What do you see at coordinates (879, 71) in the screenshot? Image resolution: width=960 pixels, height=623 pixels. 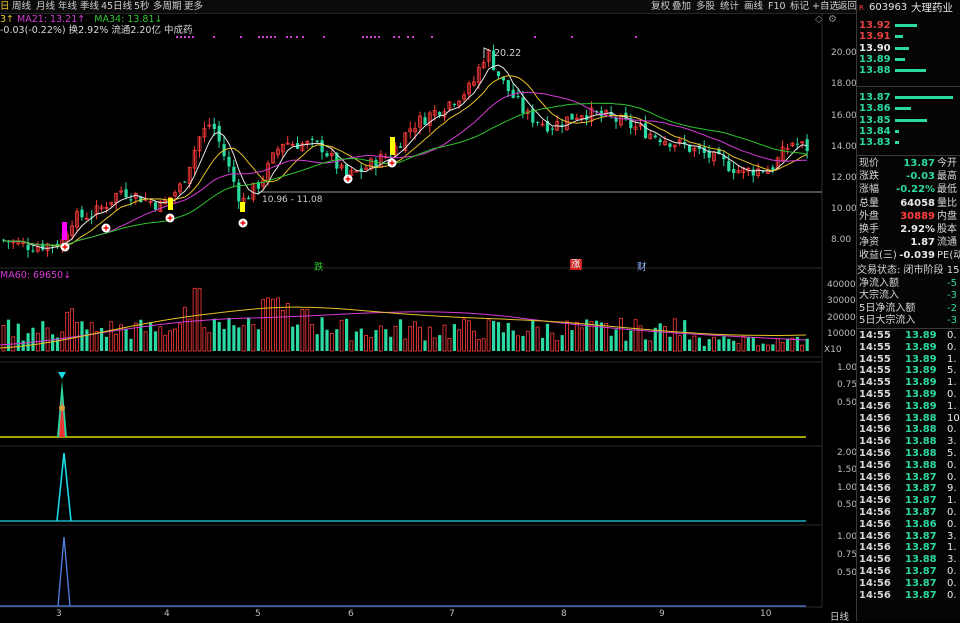 I see `level-price: 13.88` at bounding box center [879, 71].